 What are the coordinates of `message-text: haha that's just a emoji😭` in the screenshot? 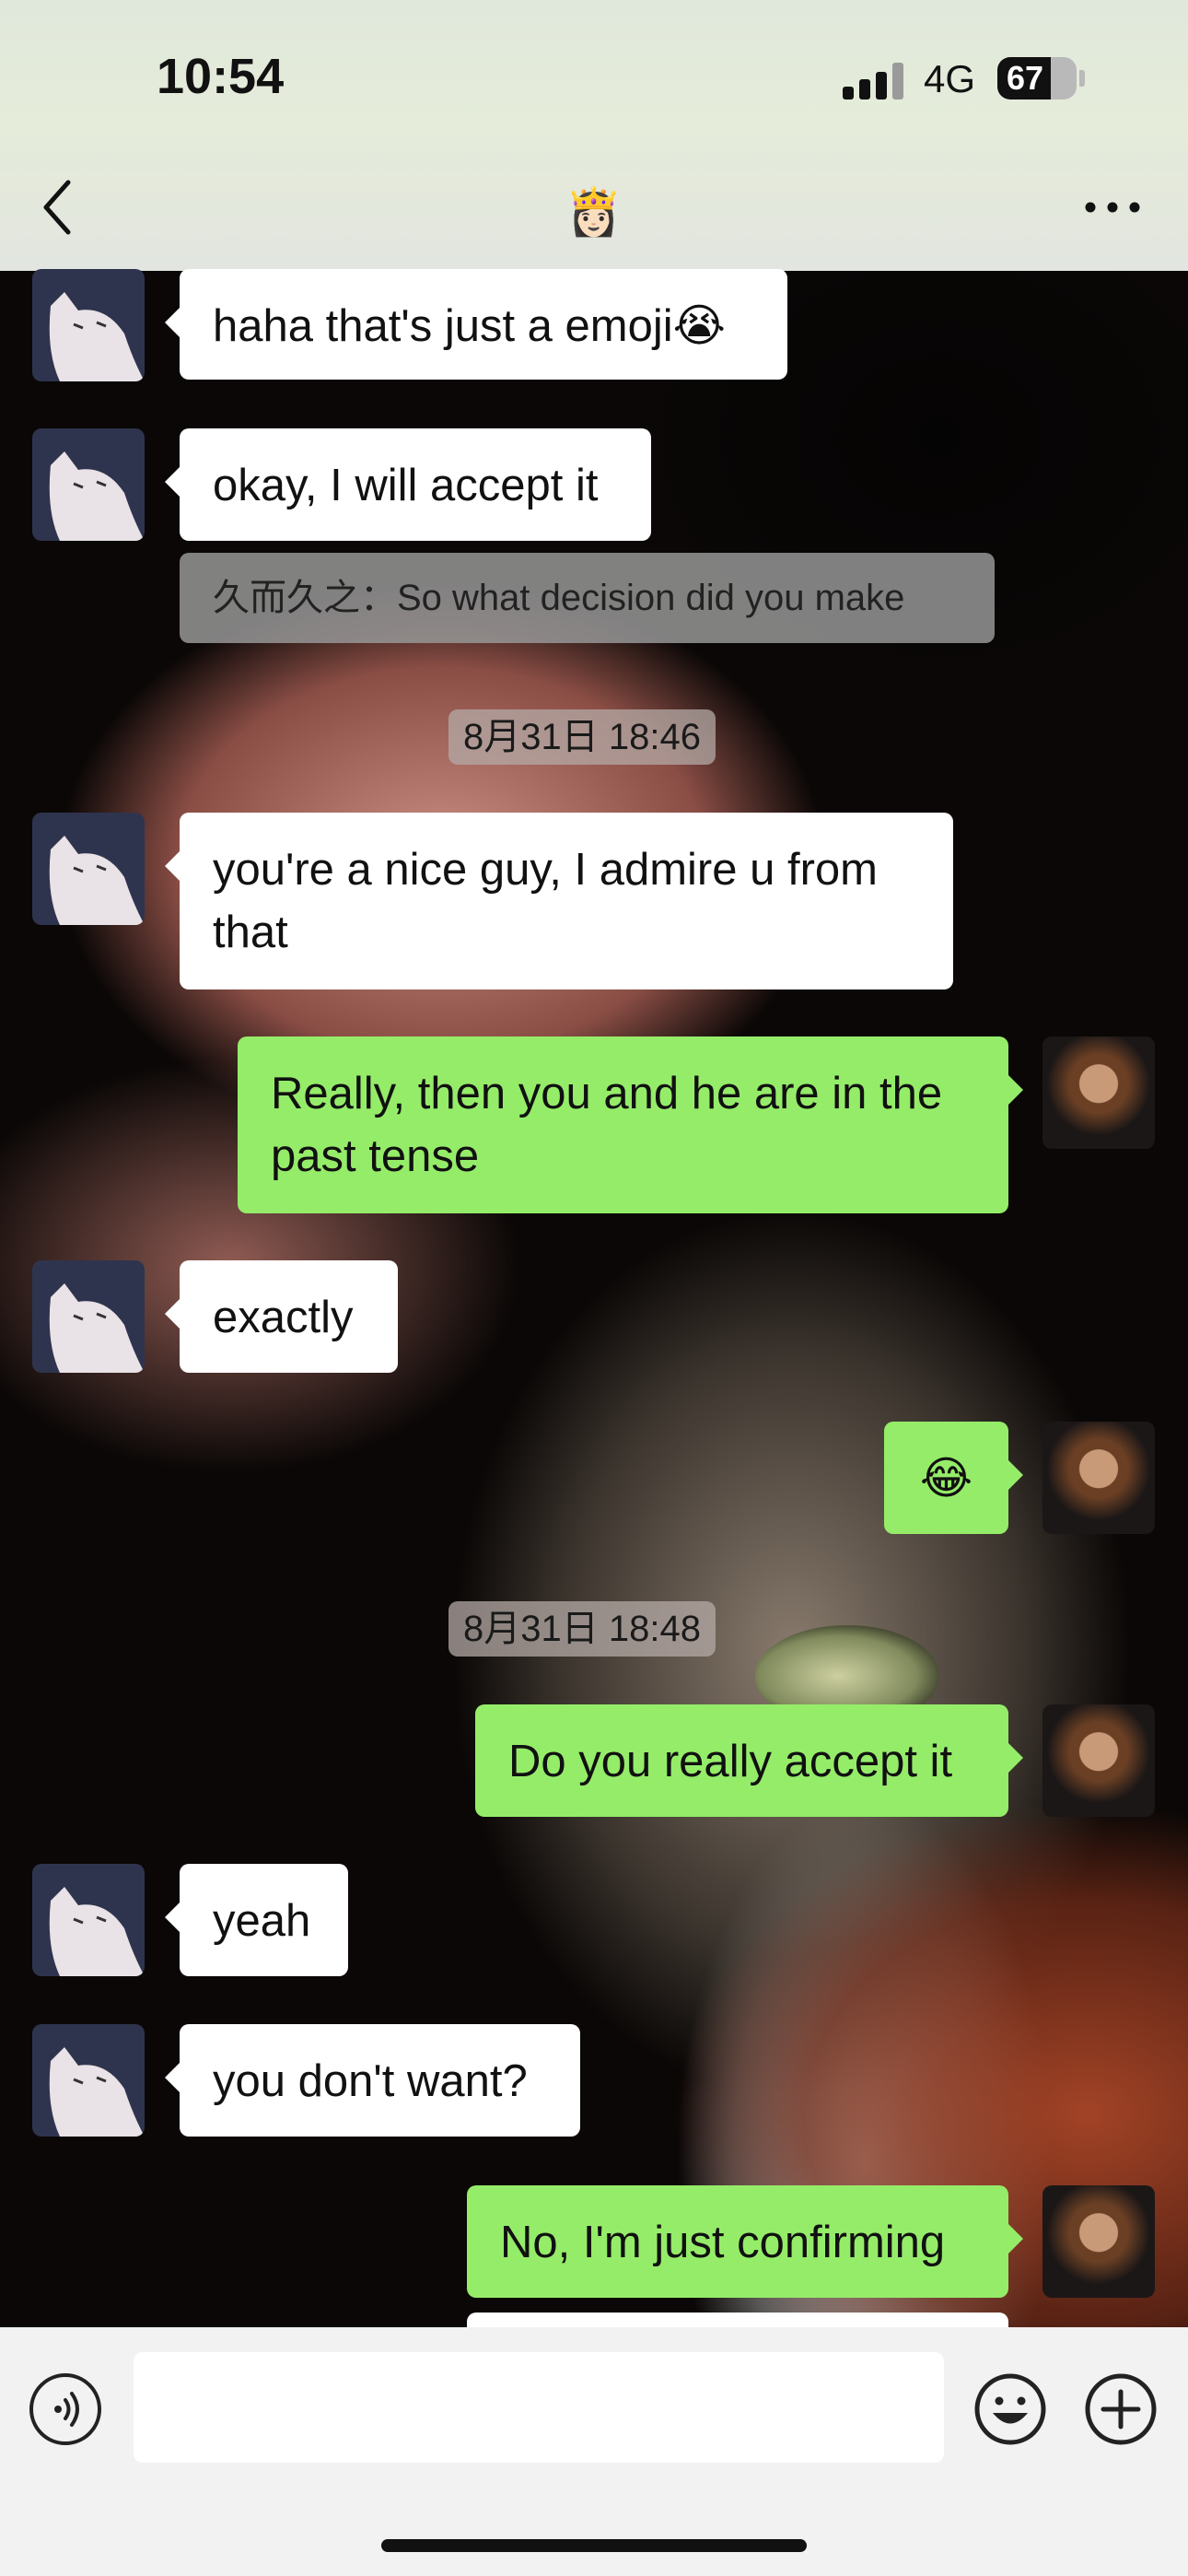 It's located at (469, 326).